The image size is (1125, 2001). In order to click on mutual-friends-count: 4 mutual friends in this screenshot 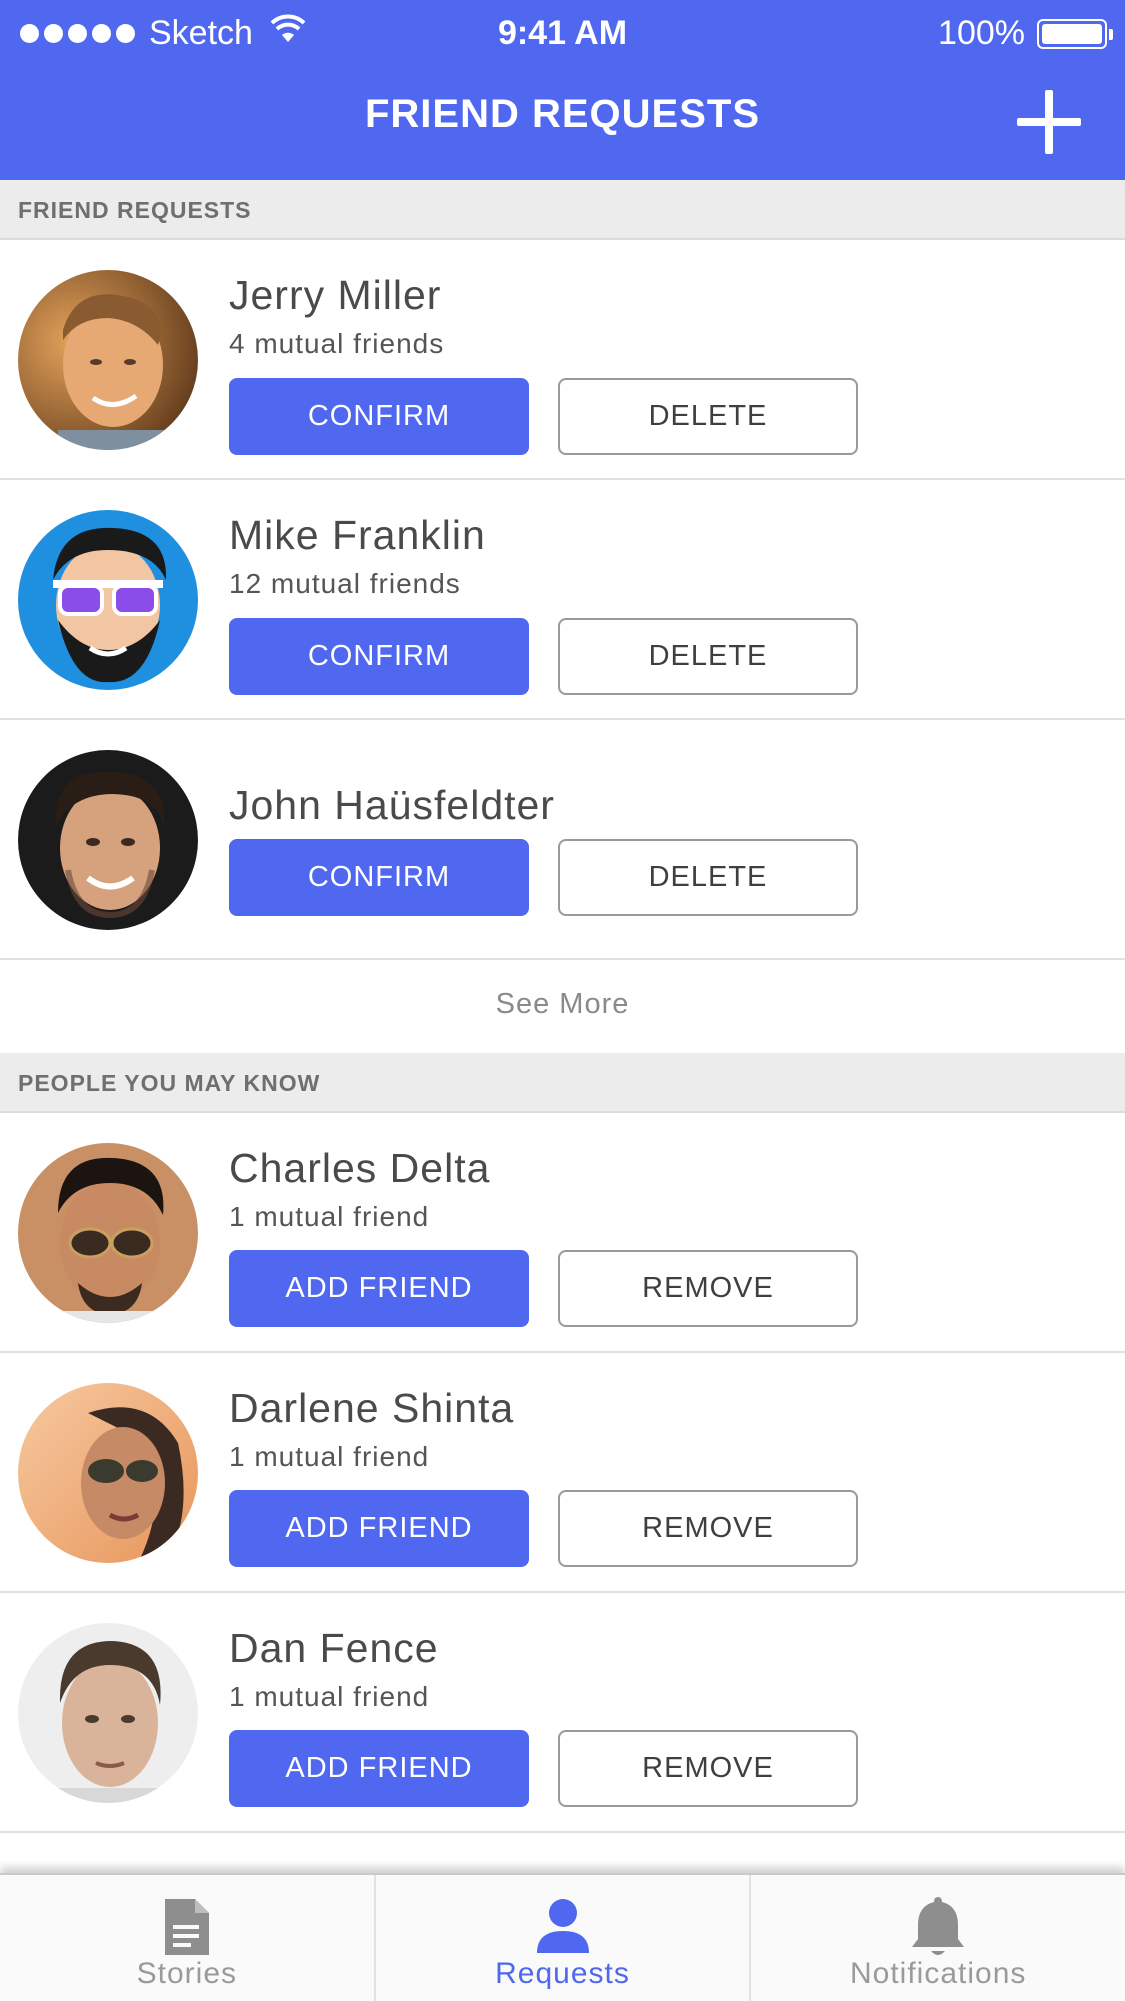, I will do `click(337, 343)`.